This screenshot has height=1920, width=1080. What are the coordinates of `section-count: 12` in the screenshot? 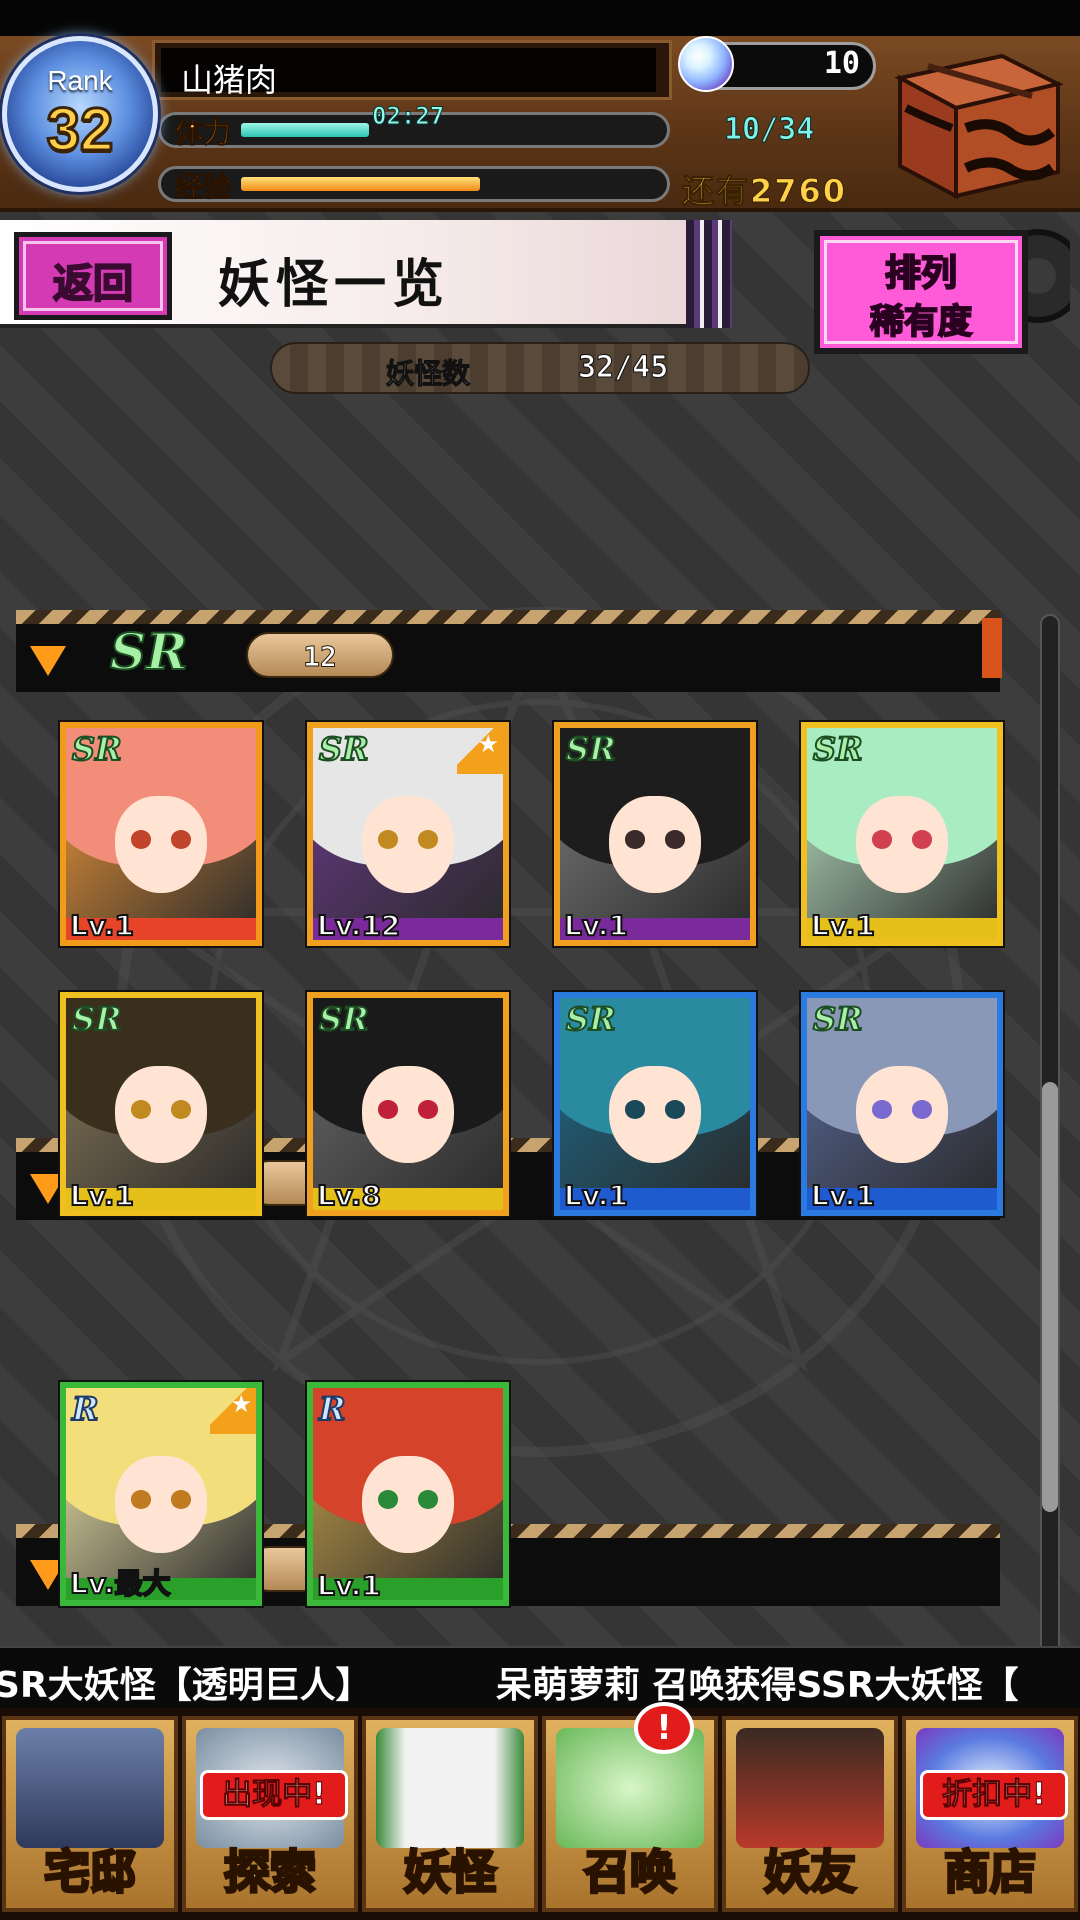 It's located at (320, 657).